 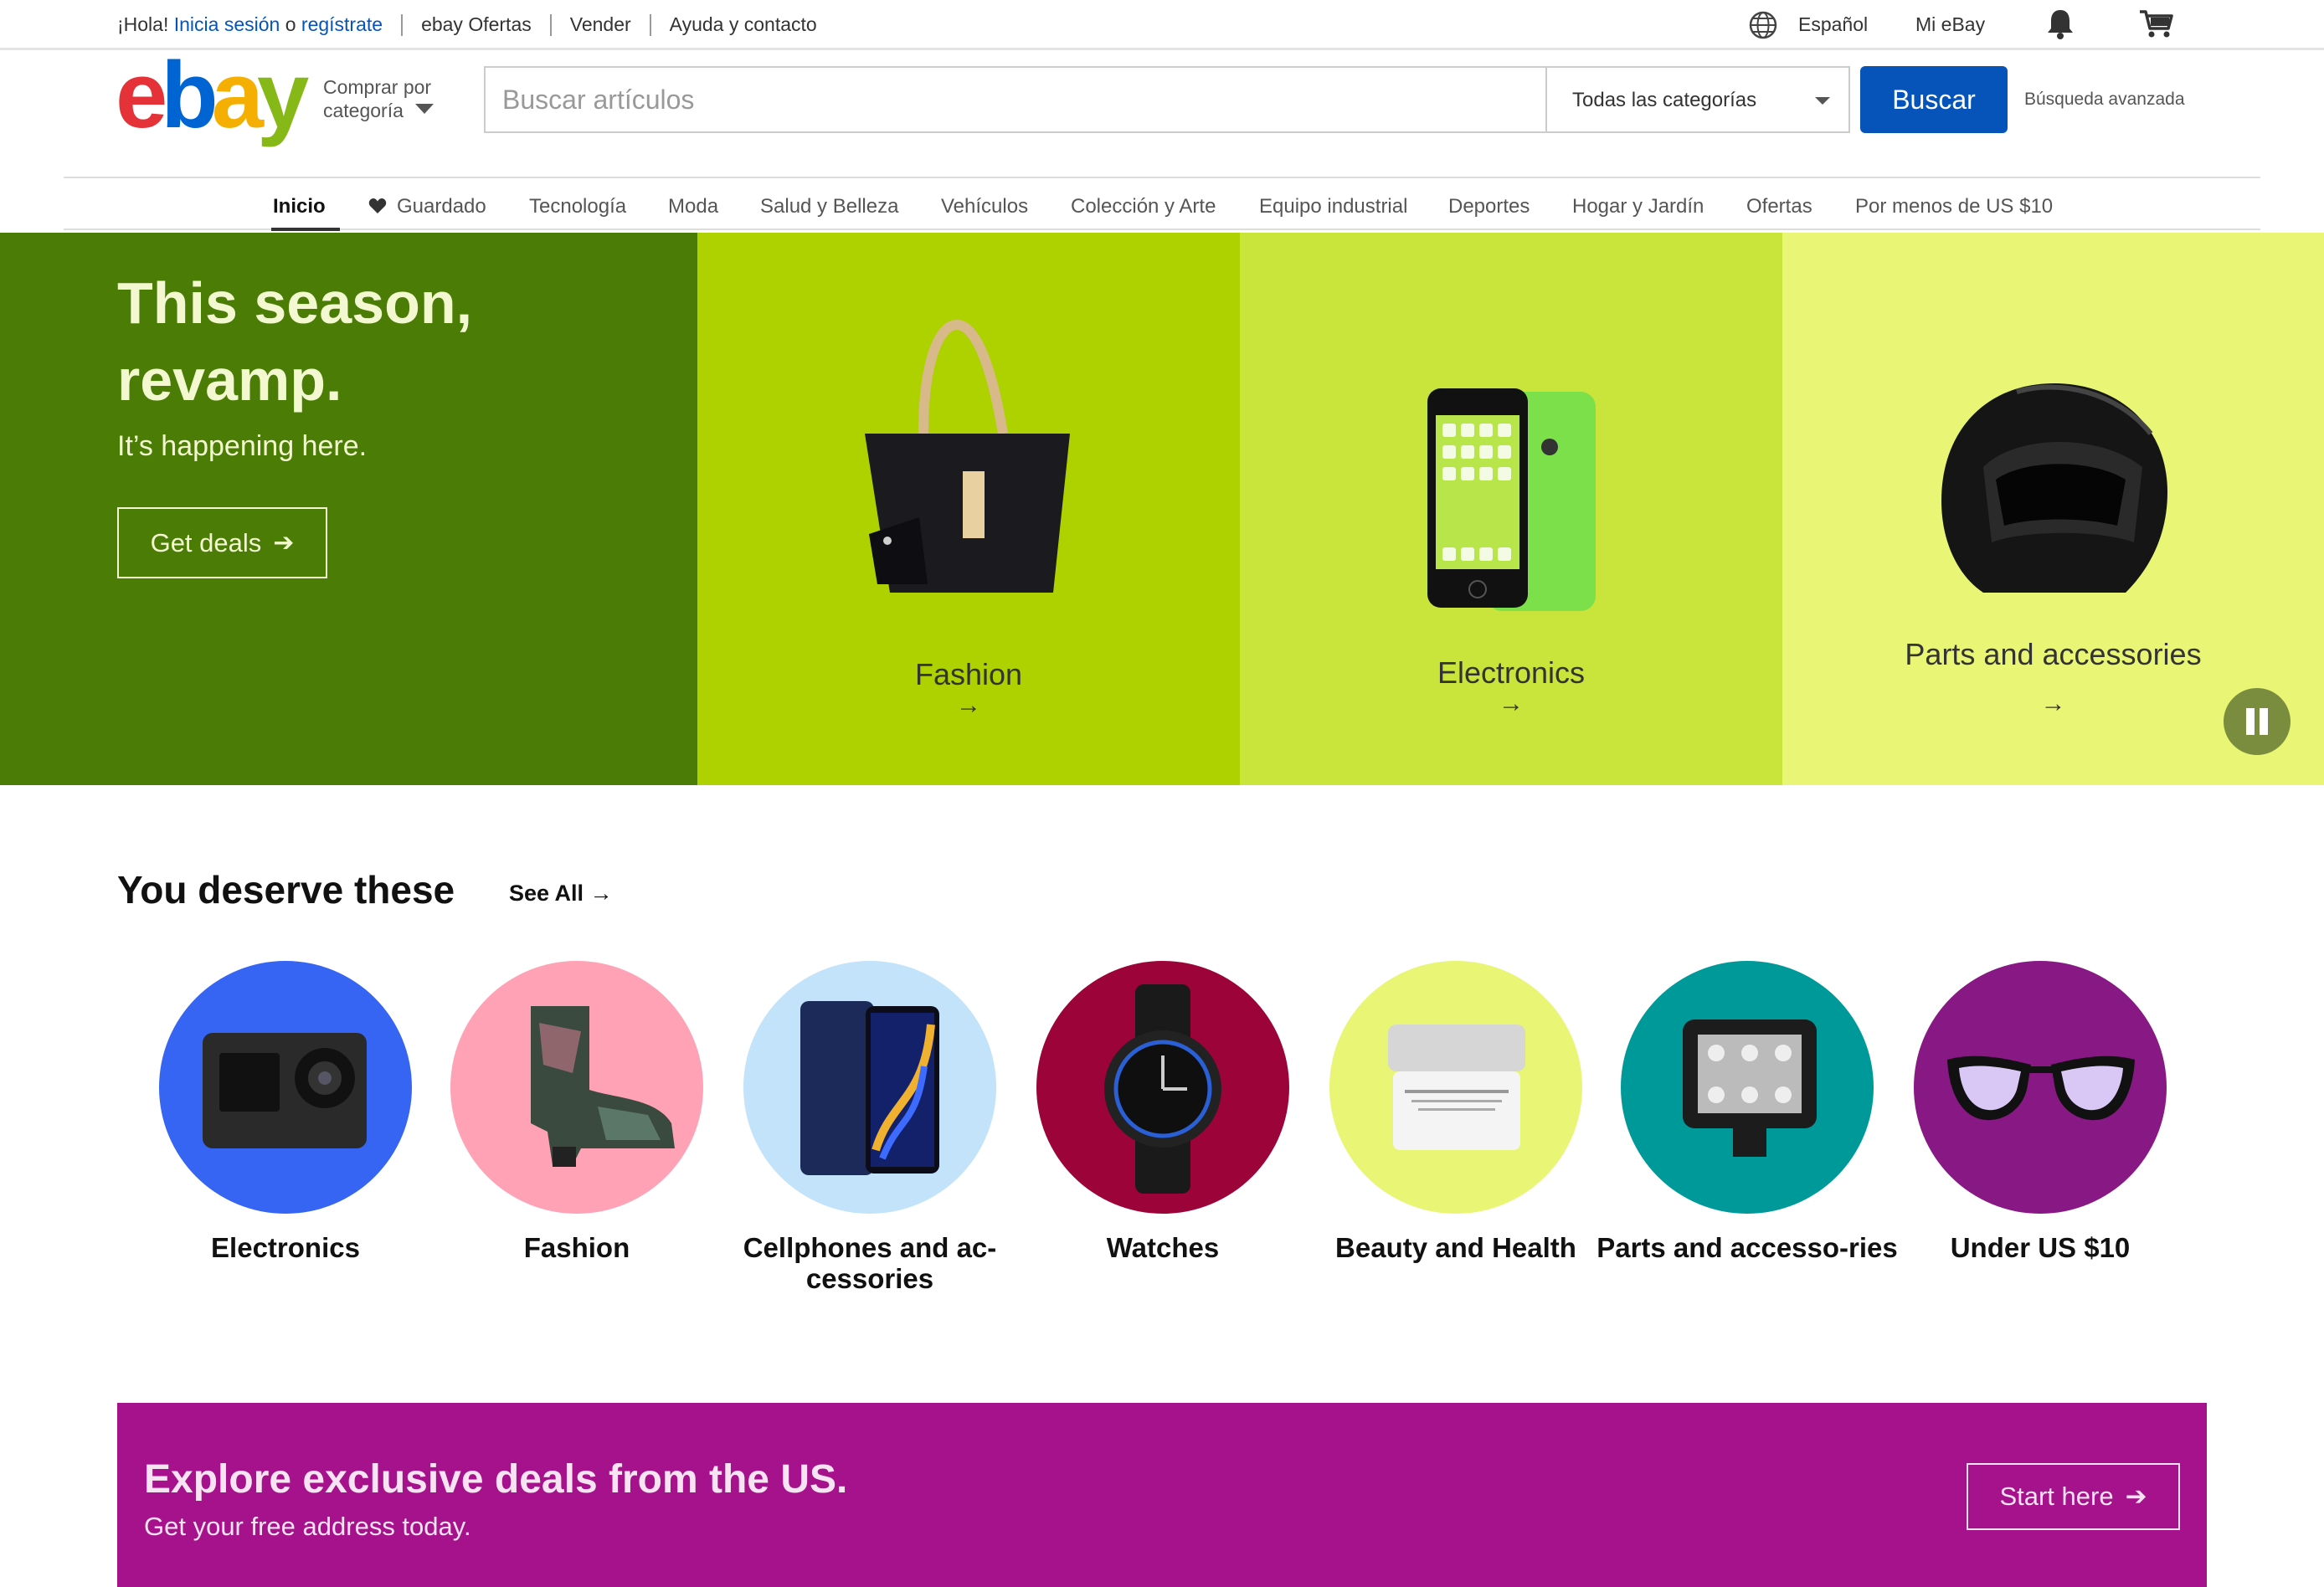 What do you see at coordinates (424, 109) in the screenshot?
I see `caret-down-icon` at bounding box center [424, 109].